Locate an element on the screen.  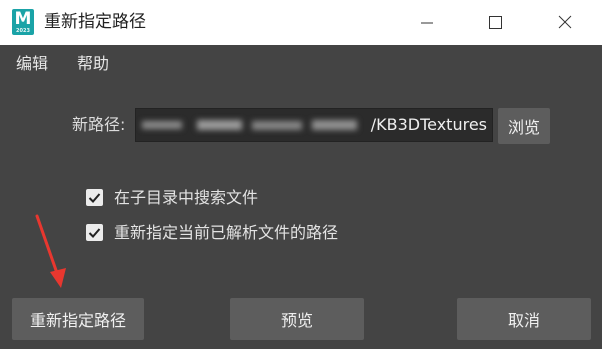
minimize-icon is located at coordinates (427, 23).